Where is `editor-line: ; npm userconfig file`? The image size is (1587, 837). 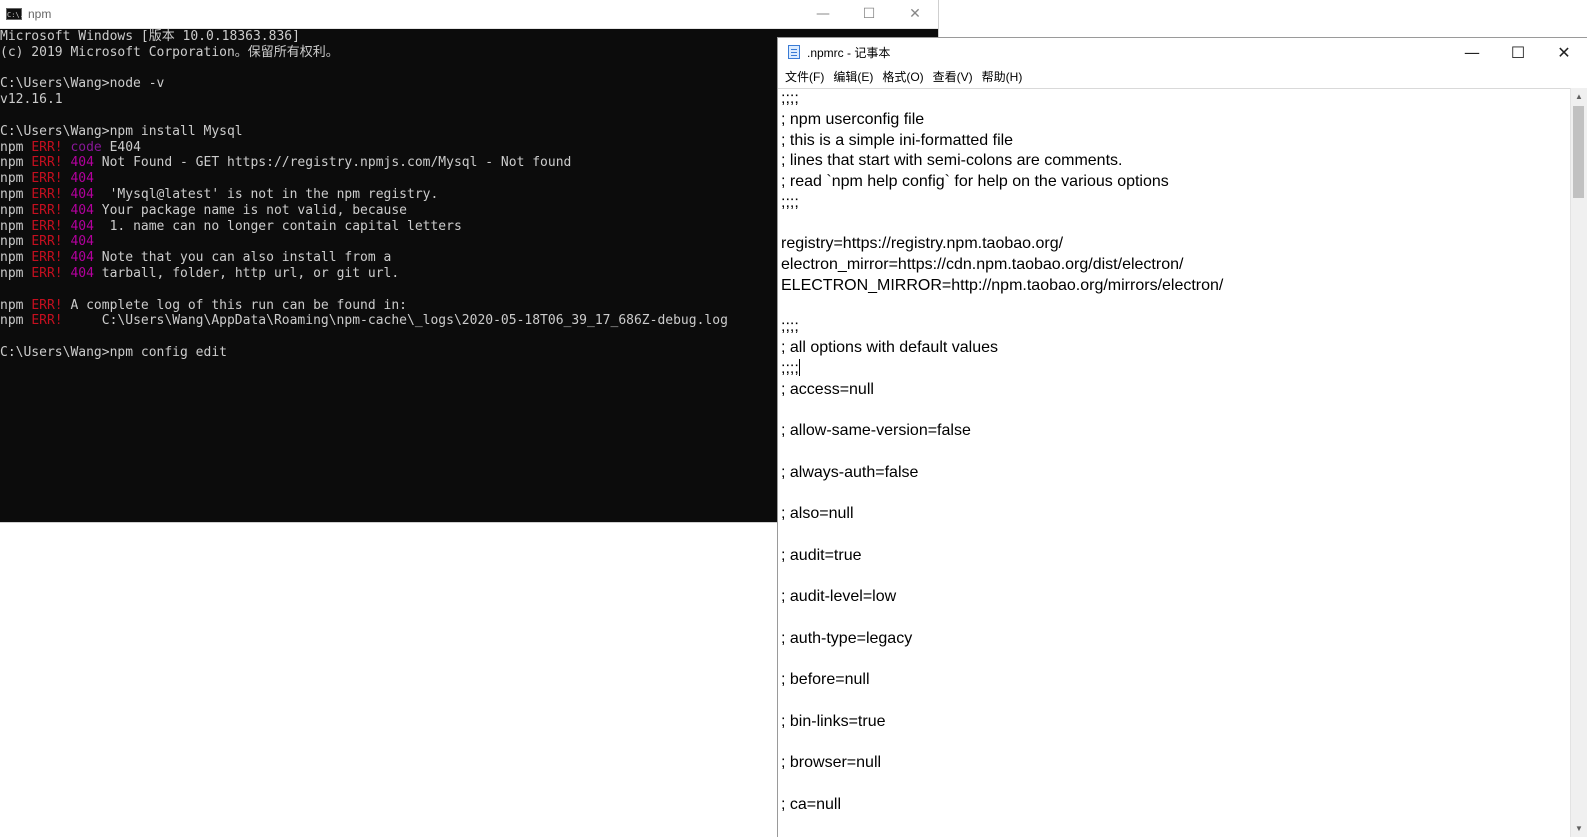 editor-line: ; npm userconfig file is located at coordinates (853, 119).